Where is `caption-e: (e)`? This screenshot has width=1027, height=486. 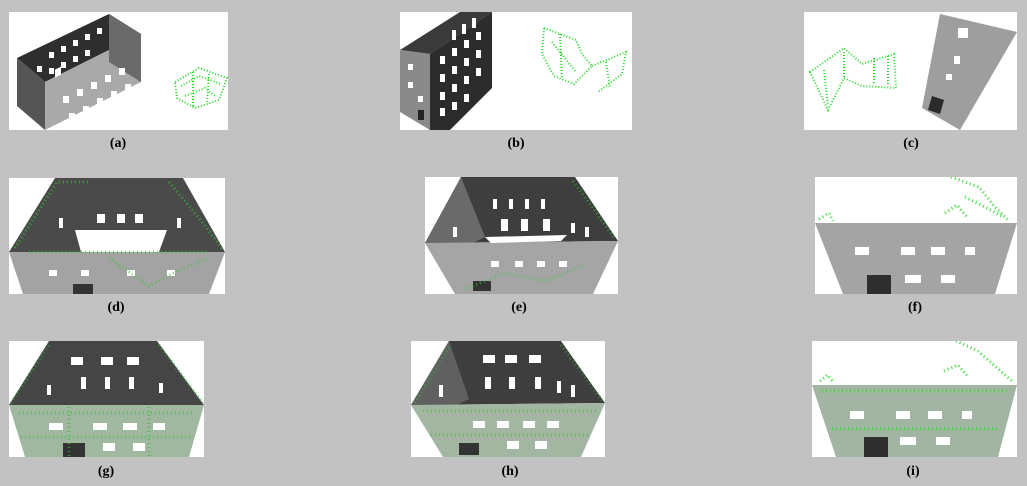 caption-e: (e) is located at coordinates (519, 307).